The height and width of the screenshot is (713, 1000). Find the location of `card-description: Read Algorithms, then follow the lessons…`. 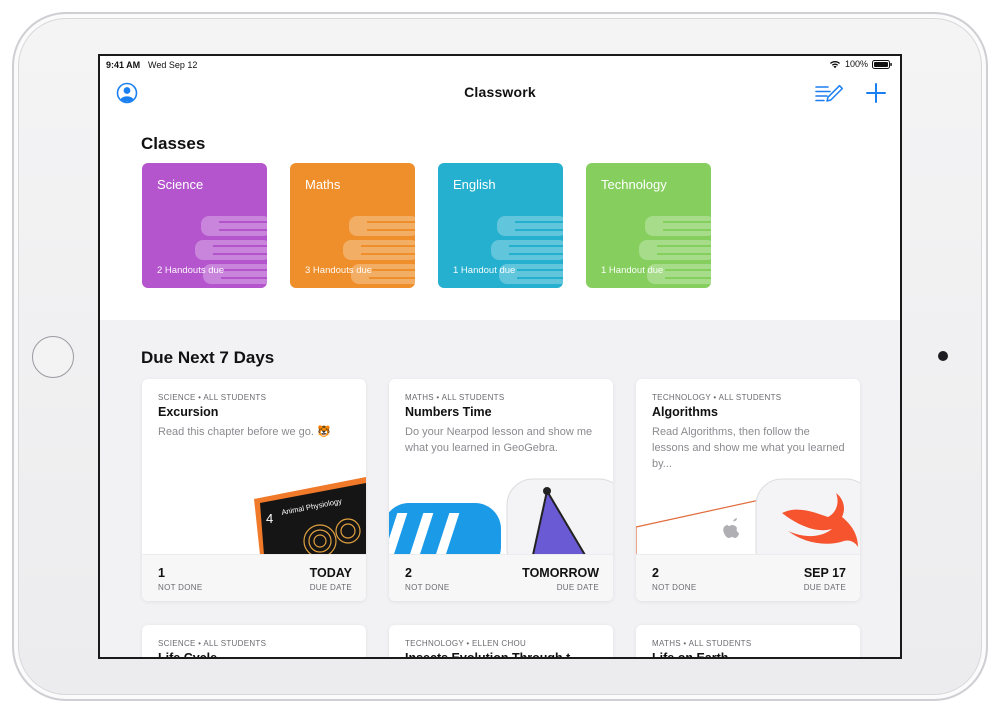

card-description: Read Algorithms, then follow the lessons… is located at coordinates (748, 448).